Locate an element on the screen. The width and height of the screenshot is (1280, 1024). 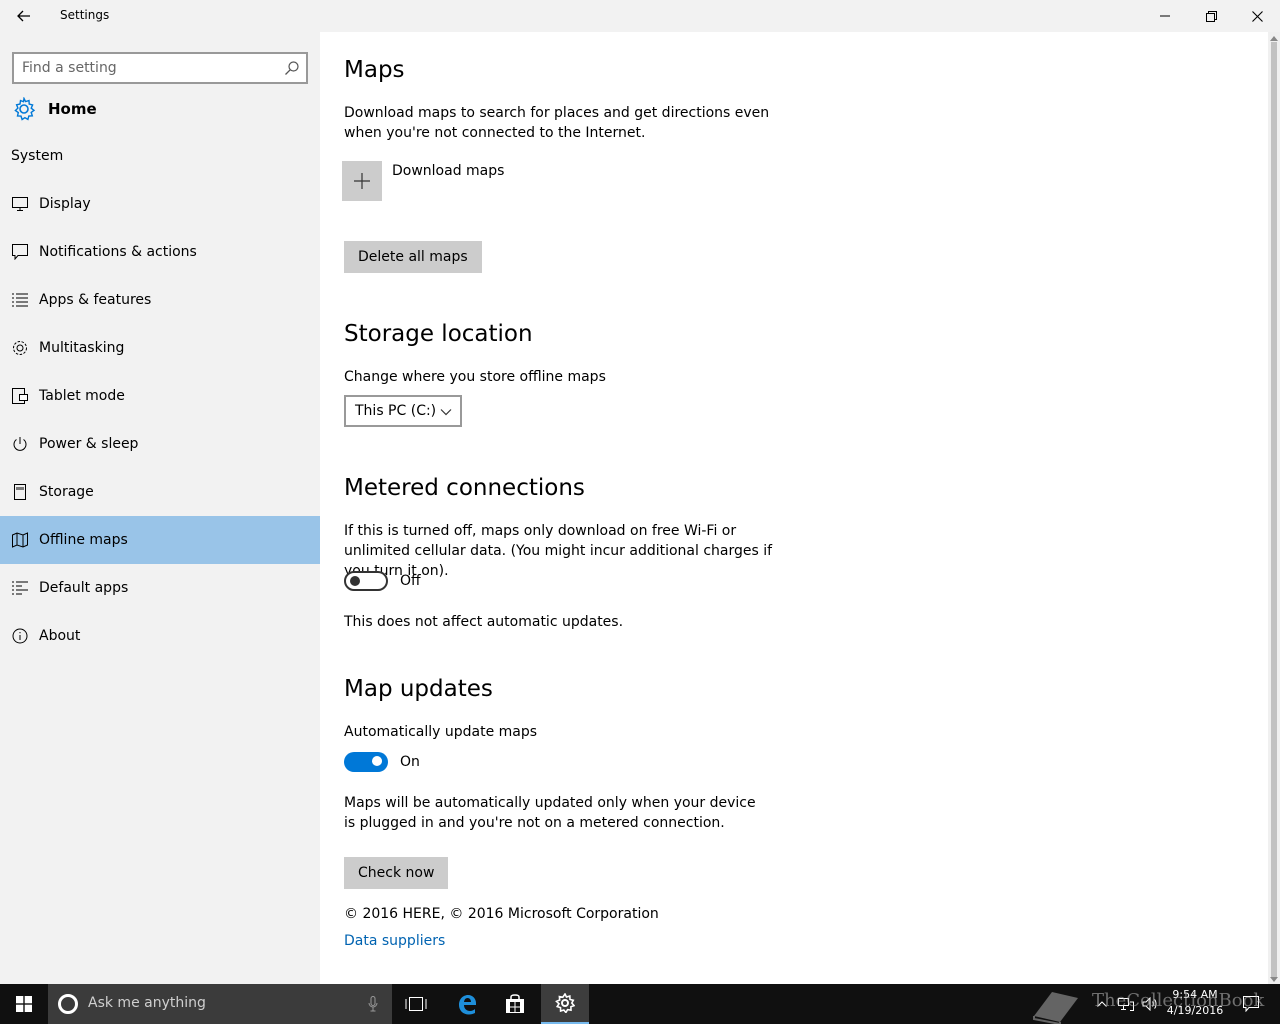
section-label-system: System is located at coordinates (37, 156).